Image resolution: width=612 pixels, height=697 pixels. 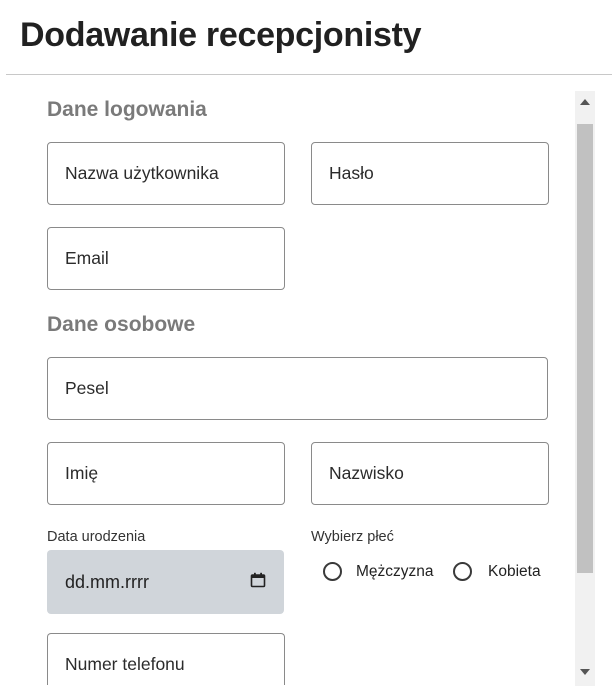 What do you see at coordinates (125, 664) in the screenshot?
I see `phone-placeholder: Numer telefonu` at bounding box center [125, 664].